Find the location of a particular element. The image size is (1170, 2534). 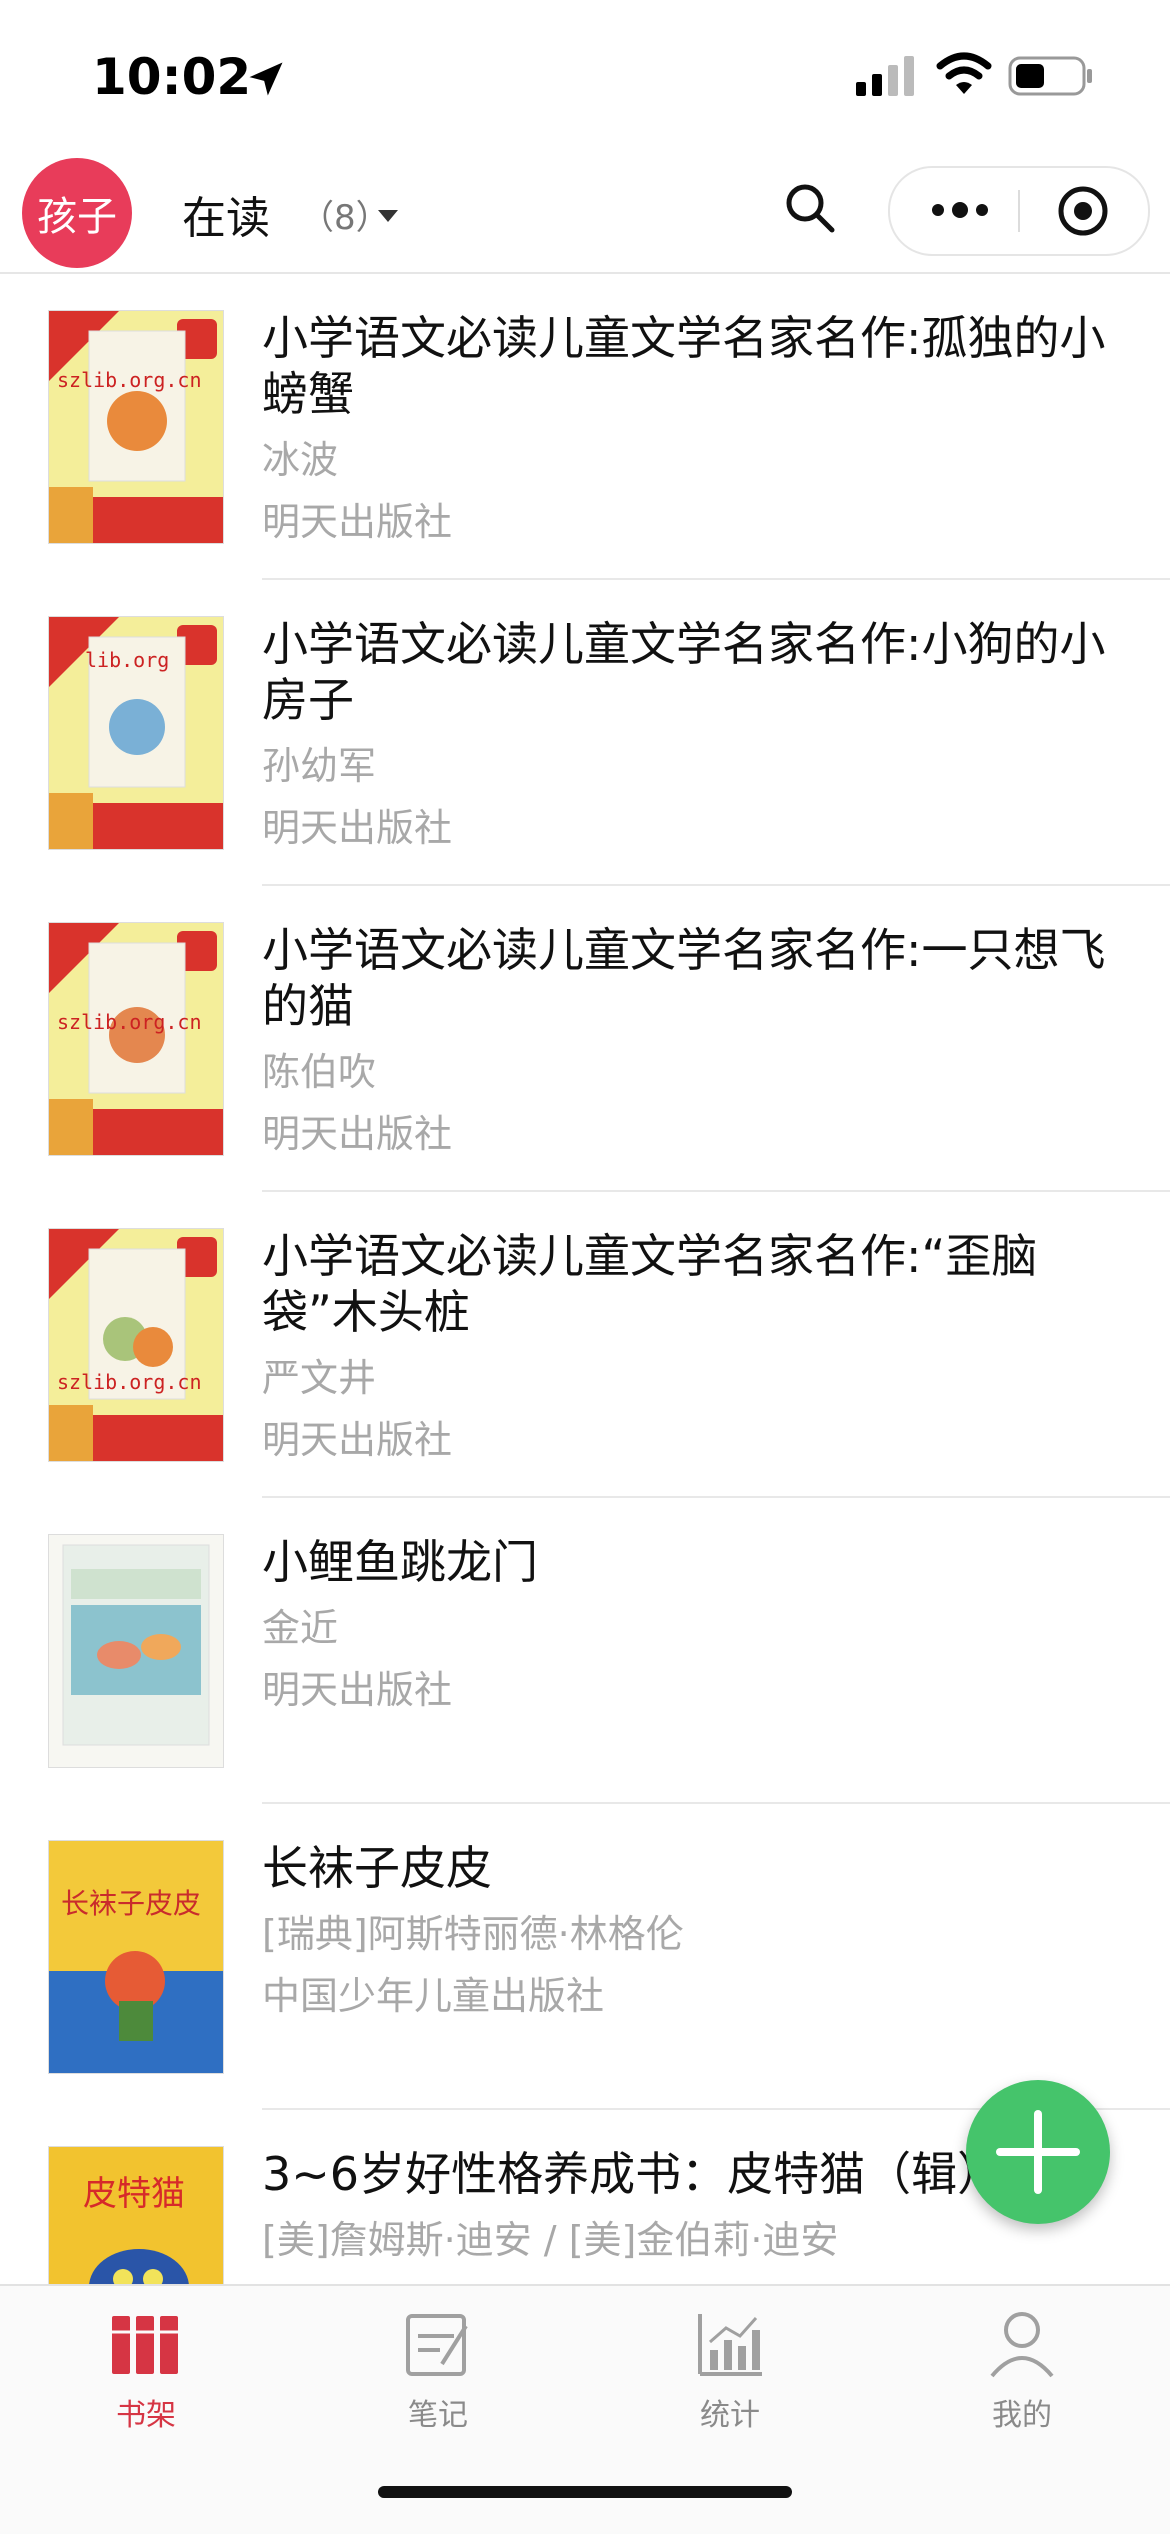

shelf-selector-title: 在读 is located at coordinates (226, 214).